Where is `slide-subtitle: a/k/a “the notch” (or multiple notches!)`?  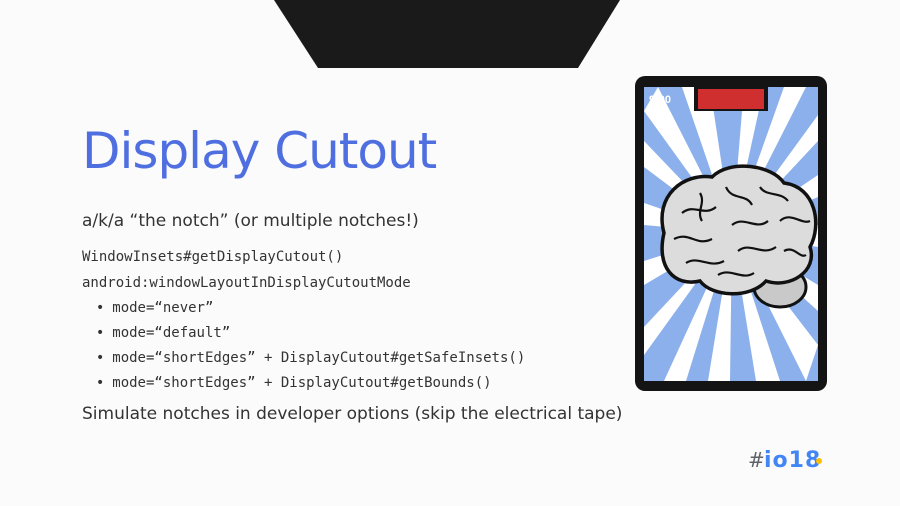
slide-subtitle: a/k/a “the notch” (or multiple notches!) is located at coordinates (250, 221).